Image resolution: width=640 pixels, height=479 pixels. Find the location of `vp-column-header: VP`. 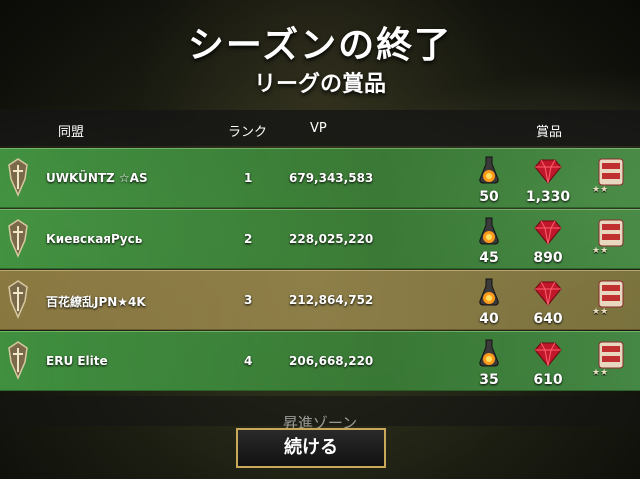

vp-column-header: VP is located at coordinates (318, 128).